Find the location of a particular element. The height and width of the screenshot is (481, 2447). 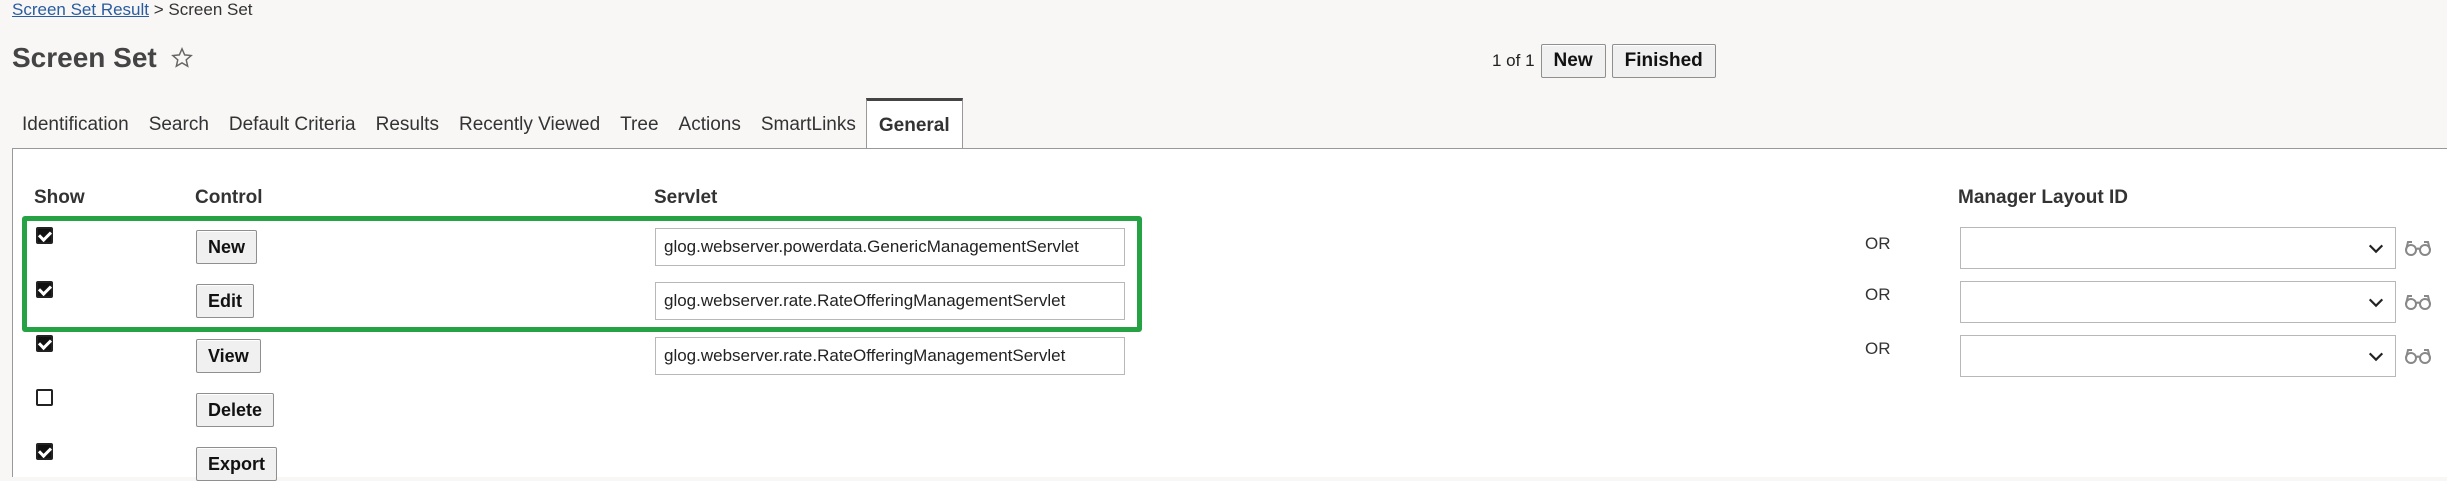

show-checkbox-edit is located at coordinates (44, 289).